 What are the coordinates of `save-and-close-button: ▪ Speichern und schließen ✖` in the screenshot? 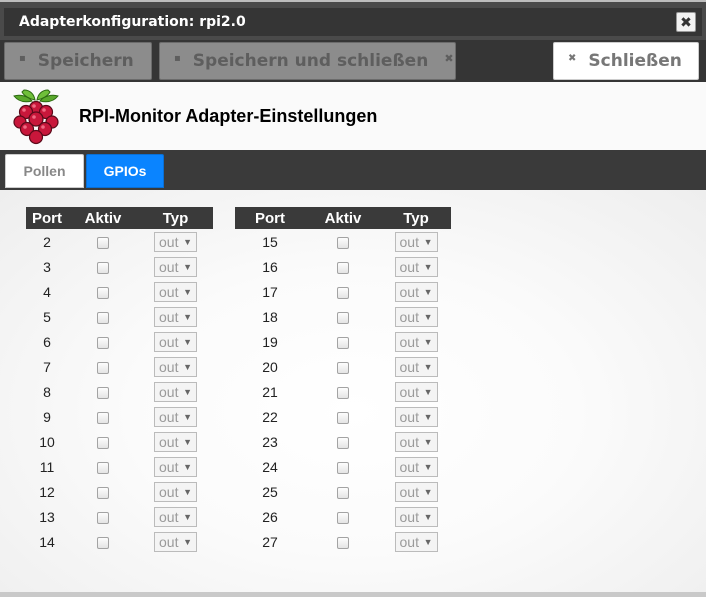 It's located at (307, 61).